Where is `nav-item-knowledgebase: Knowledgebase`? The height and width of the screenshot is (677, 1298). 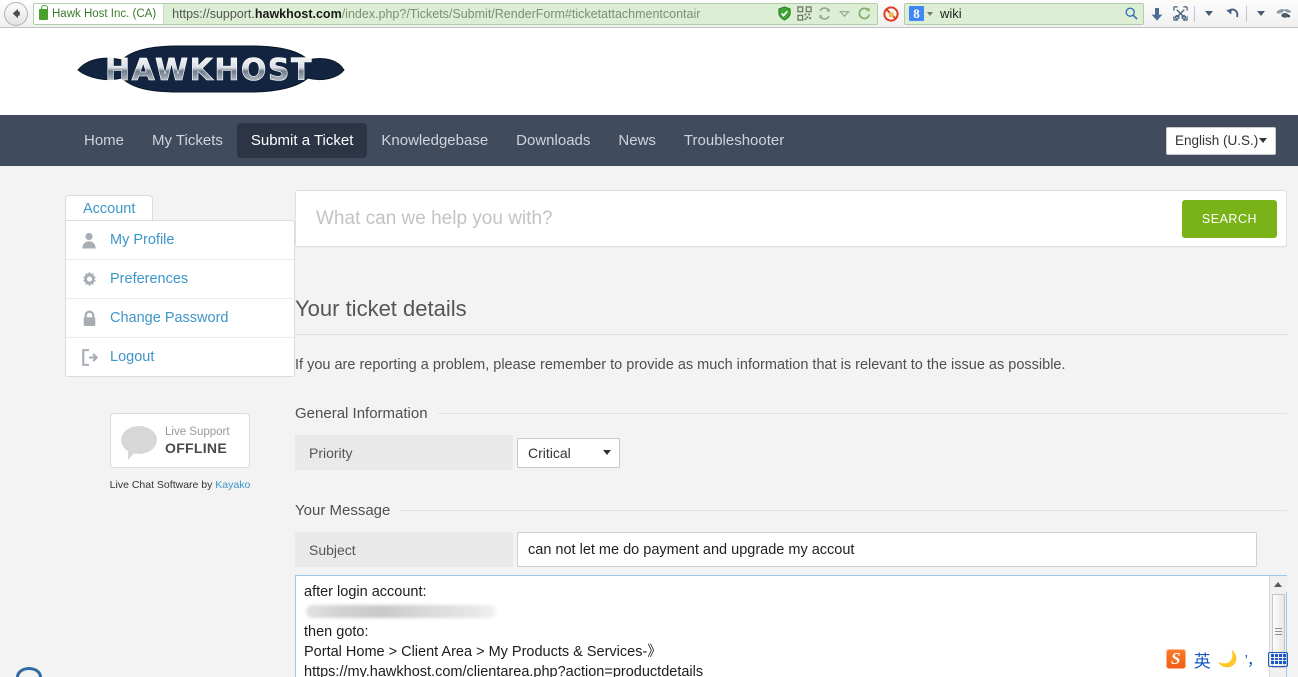 nav-item-knowledgebase: Knowledgebase is located at coordinates (434, 140).